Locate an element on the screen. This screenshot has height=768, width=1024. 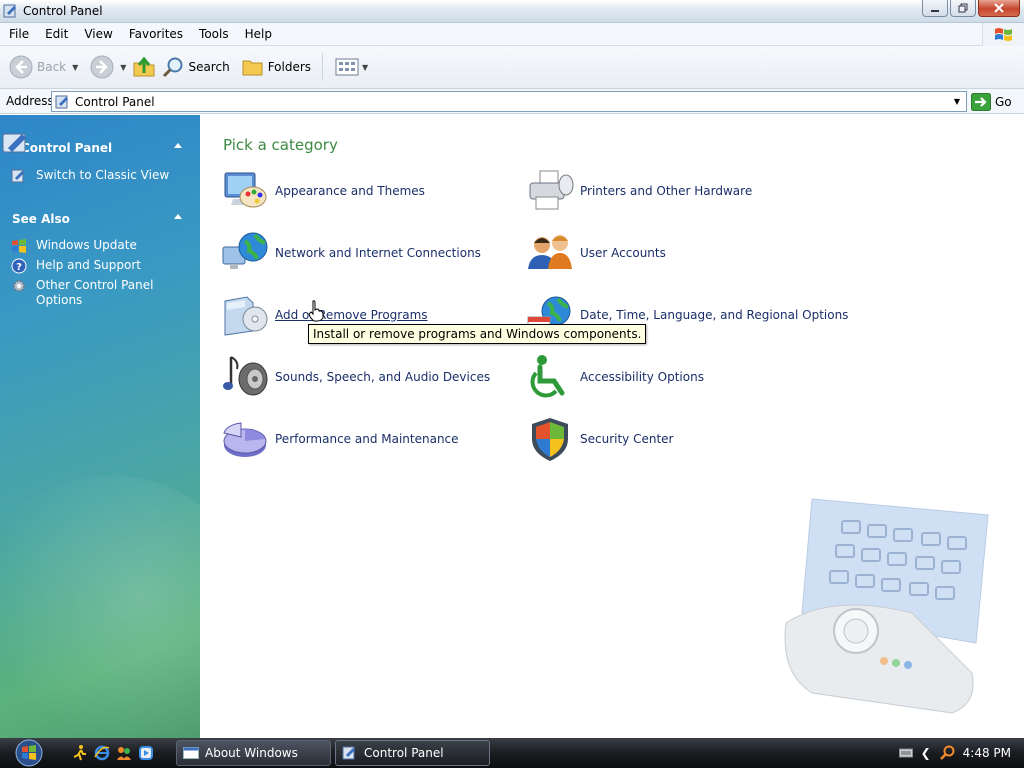
forward-button: ▼ is located at coordinates (108, 67).